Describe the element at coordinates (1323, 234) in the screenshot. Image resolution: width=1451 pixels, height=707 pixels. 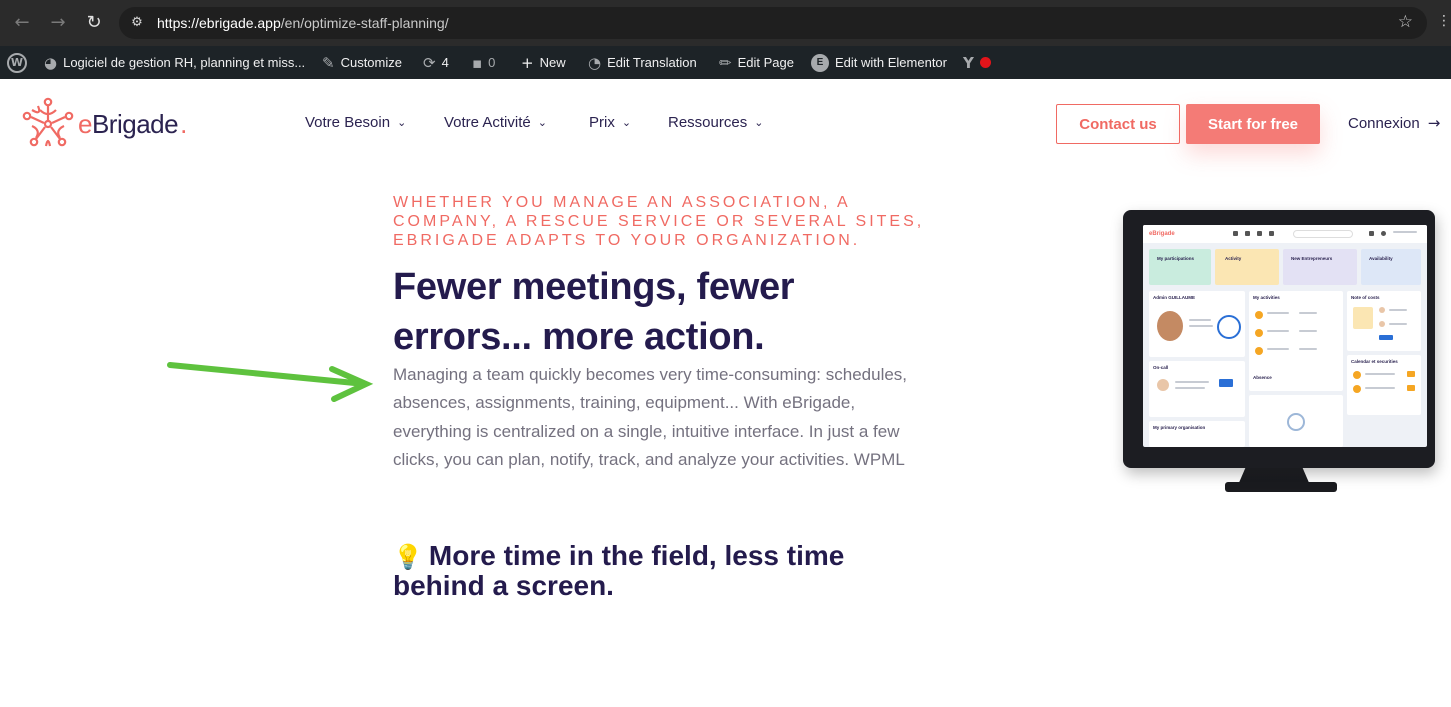
I see `screen-search` at that location.